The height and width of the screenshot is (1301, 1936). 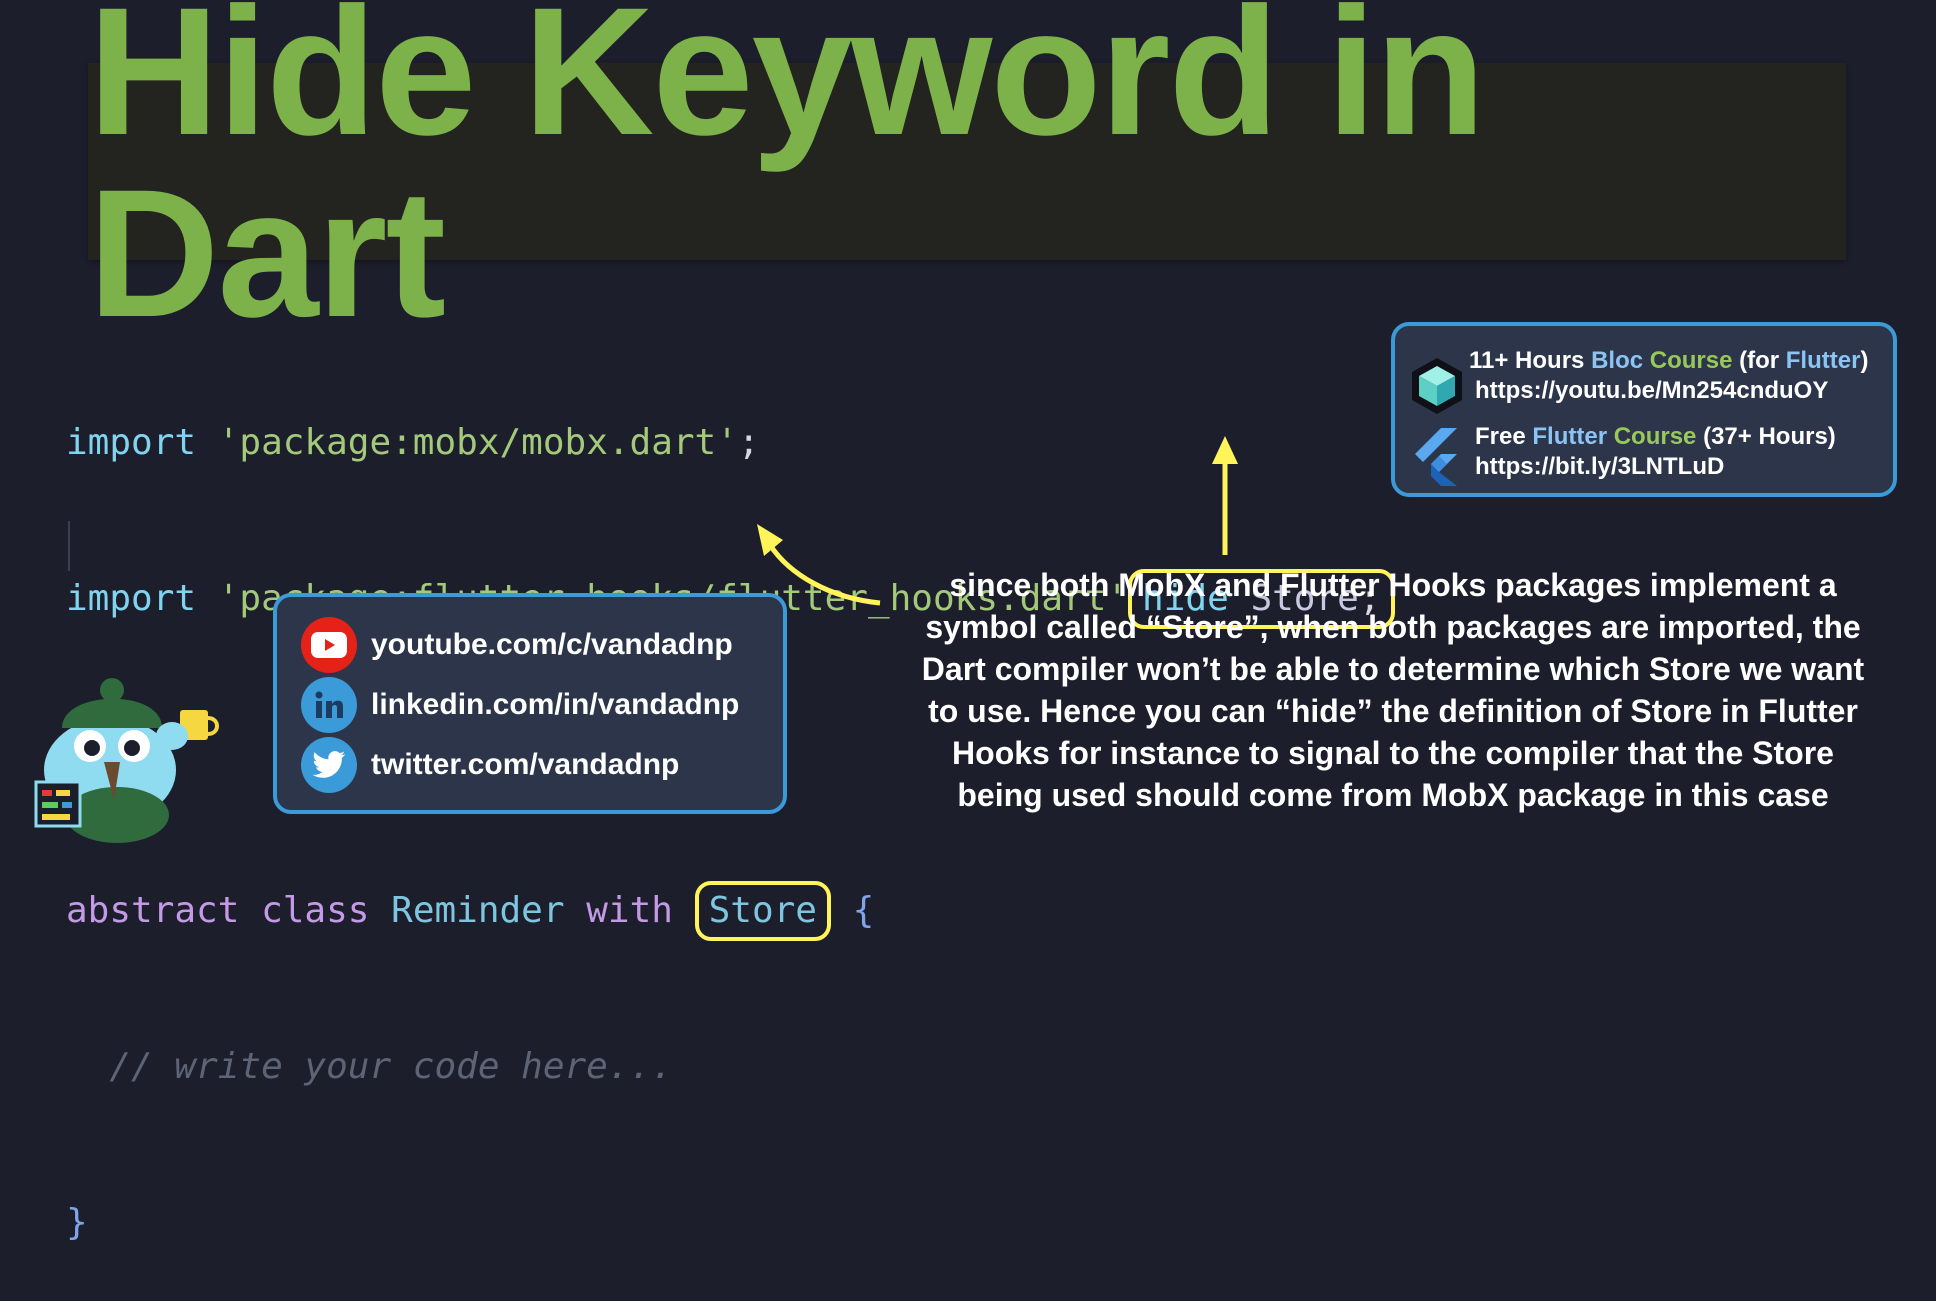 What do you see at coordinates (1437, 386) in the screenshot?
I see `cube-icon` at bounding box center [1437, 386].